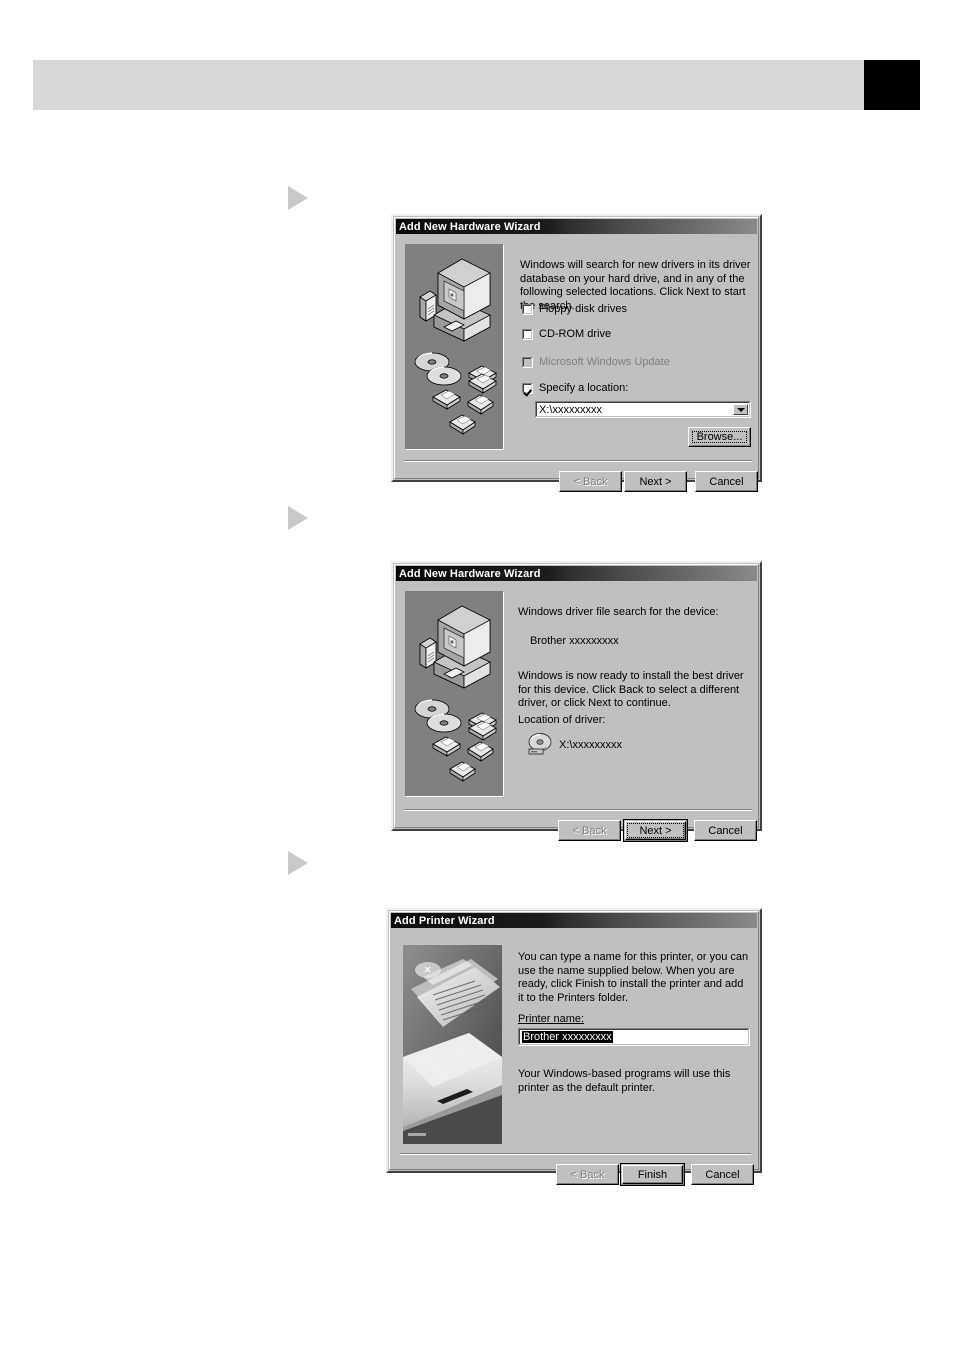  What do you see at coordinates (570, 409) in the screenshot?
I see `location-value: X:\xxxxxxxxx` at bounding box center [570, 409].